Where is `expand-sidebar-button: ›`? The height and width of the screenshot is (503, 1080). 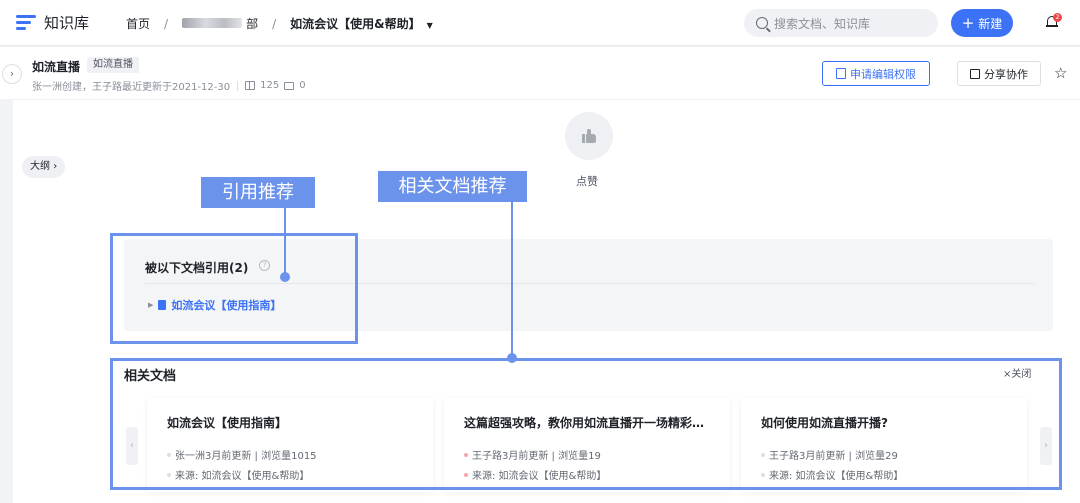 expand-sidebar-button: › is located at coordinates (12, 74).